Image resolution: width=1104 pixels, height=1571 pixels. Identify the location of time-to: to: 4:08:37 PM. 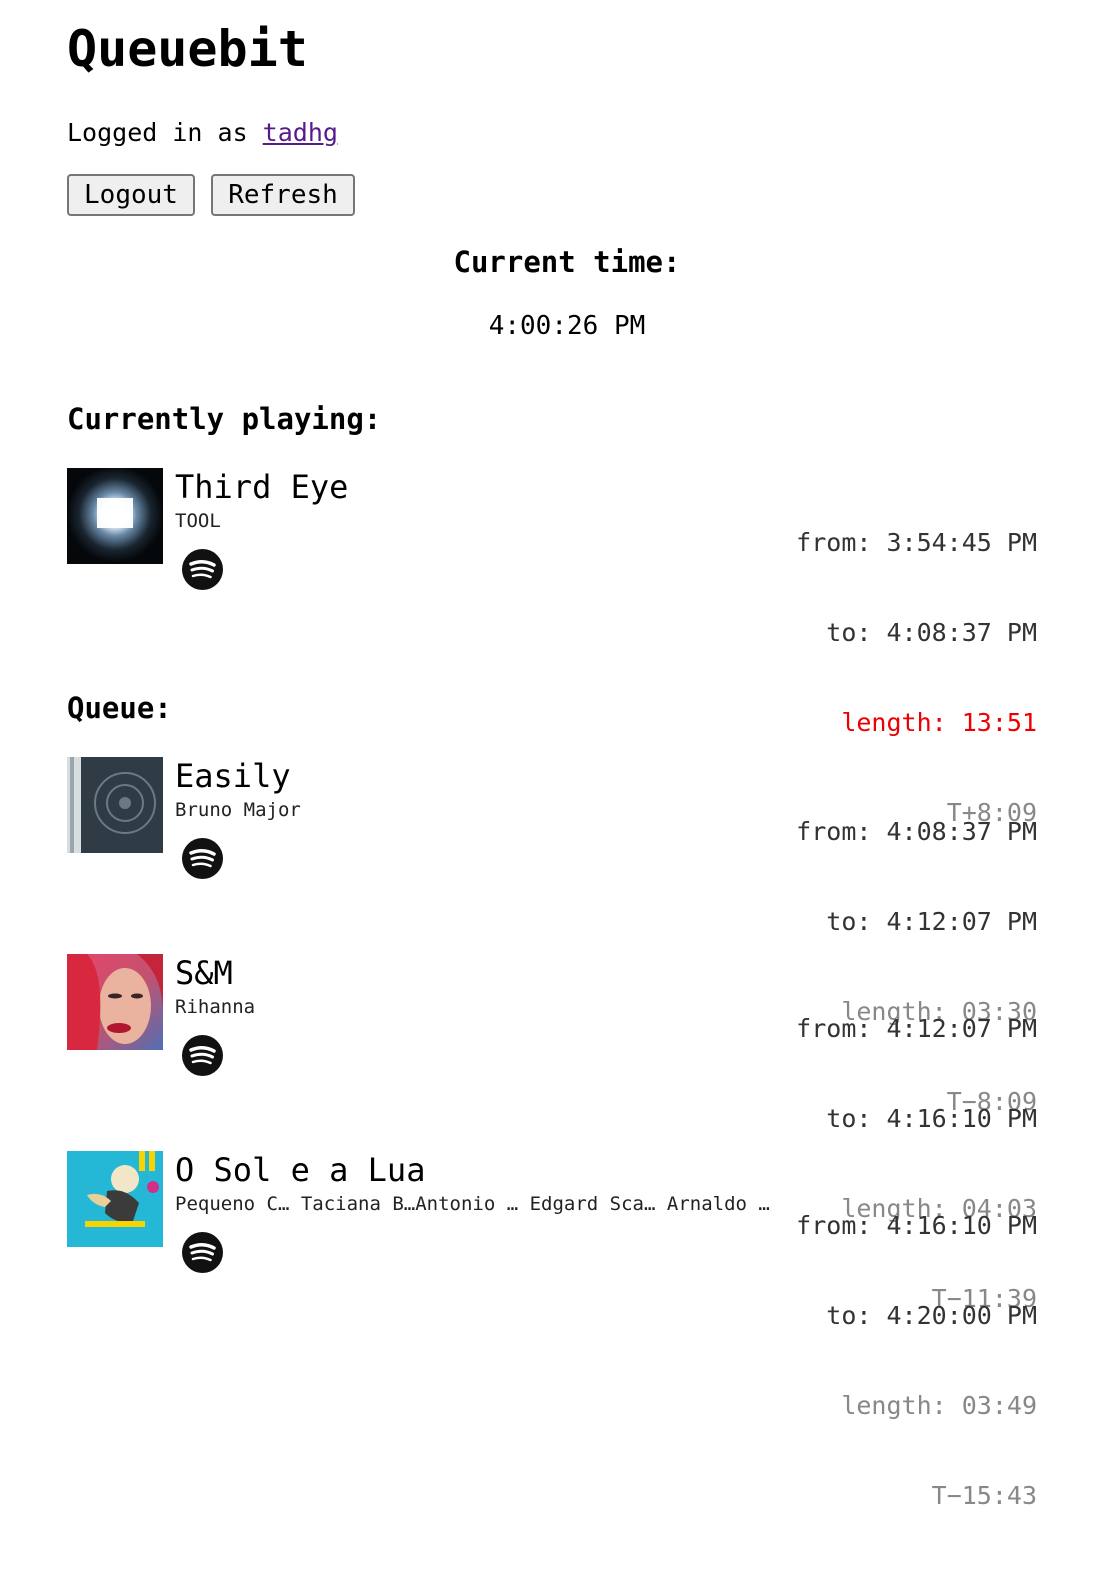
(931, 632).